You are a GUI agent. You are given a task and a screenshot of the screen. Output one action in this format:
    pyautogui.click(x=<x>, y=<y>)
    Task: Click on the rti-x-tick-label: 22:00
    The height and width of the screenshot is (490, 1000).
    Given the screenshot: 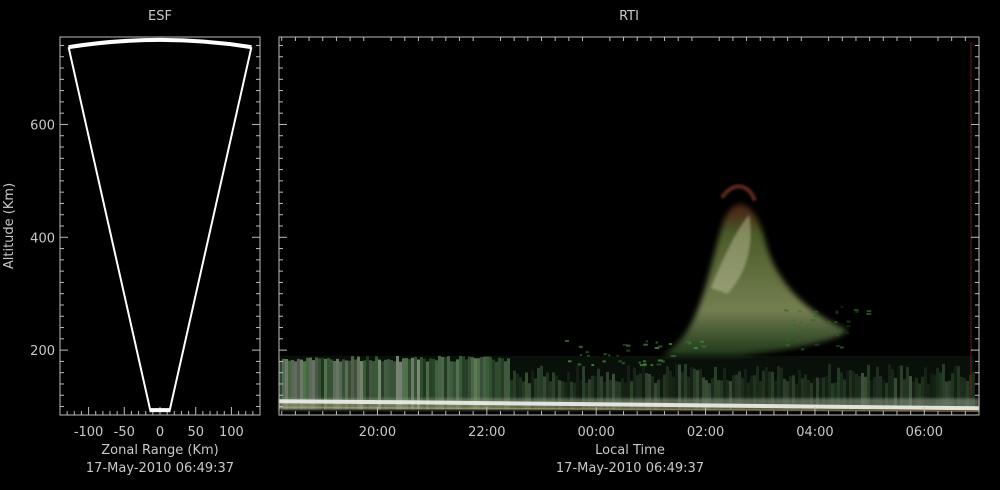 What is the action you would take?
    pyautogui.click(x=486, y=432)
    